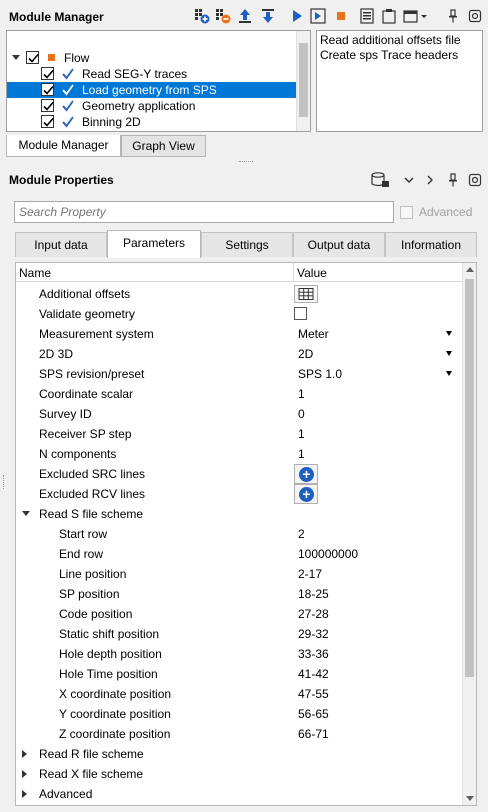 This screenshot has width=488, height=812. What do you see at coordinates (240, 594) in the screenshot?
I see `property-row-sp-position: SP position 18-25` at bounding box center [240, 594].